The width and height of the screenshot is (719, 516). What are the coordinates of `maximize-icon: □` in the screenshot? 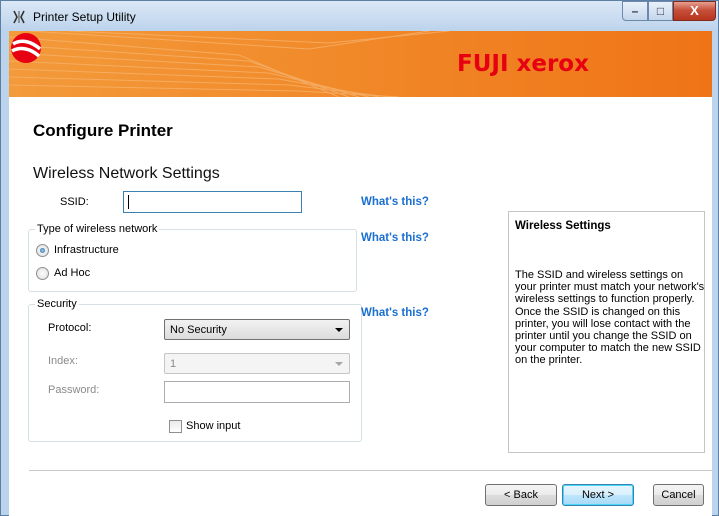 It's located at (660, 11).